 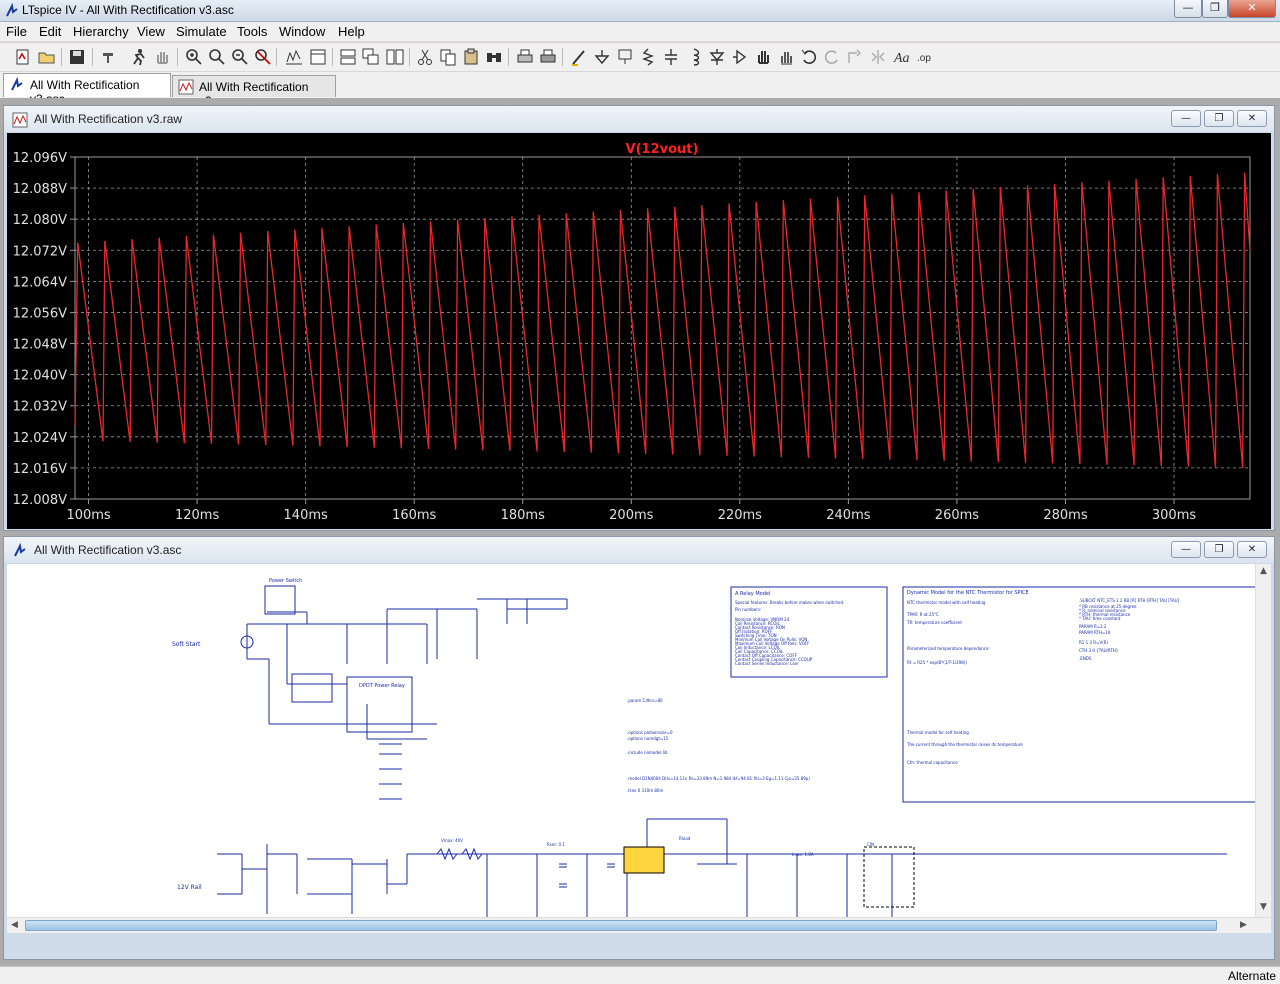 What do you see at coordinates (348, 57) in the screenshot?
I see `cascade-icon` at bounding box center [348, 57].